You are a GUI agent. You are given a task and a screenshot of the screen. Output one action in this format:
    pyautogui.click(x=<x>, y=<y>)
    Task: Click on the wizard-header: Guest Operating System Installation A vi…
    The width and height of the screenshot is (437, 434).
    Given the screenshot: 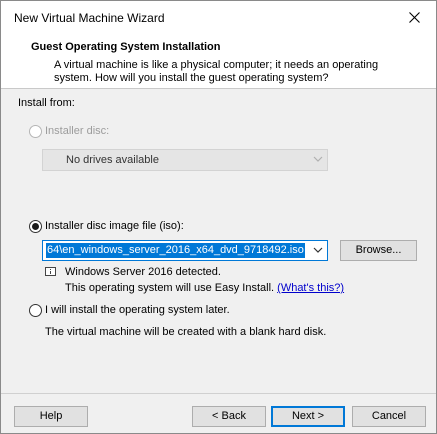 What is the action you would take?
    pyautogui.click(x=218, y=61)
    